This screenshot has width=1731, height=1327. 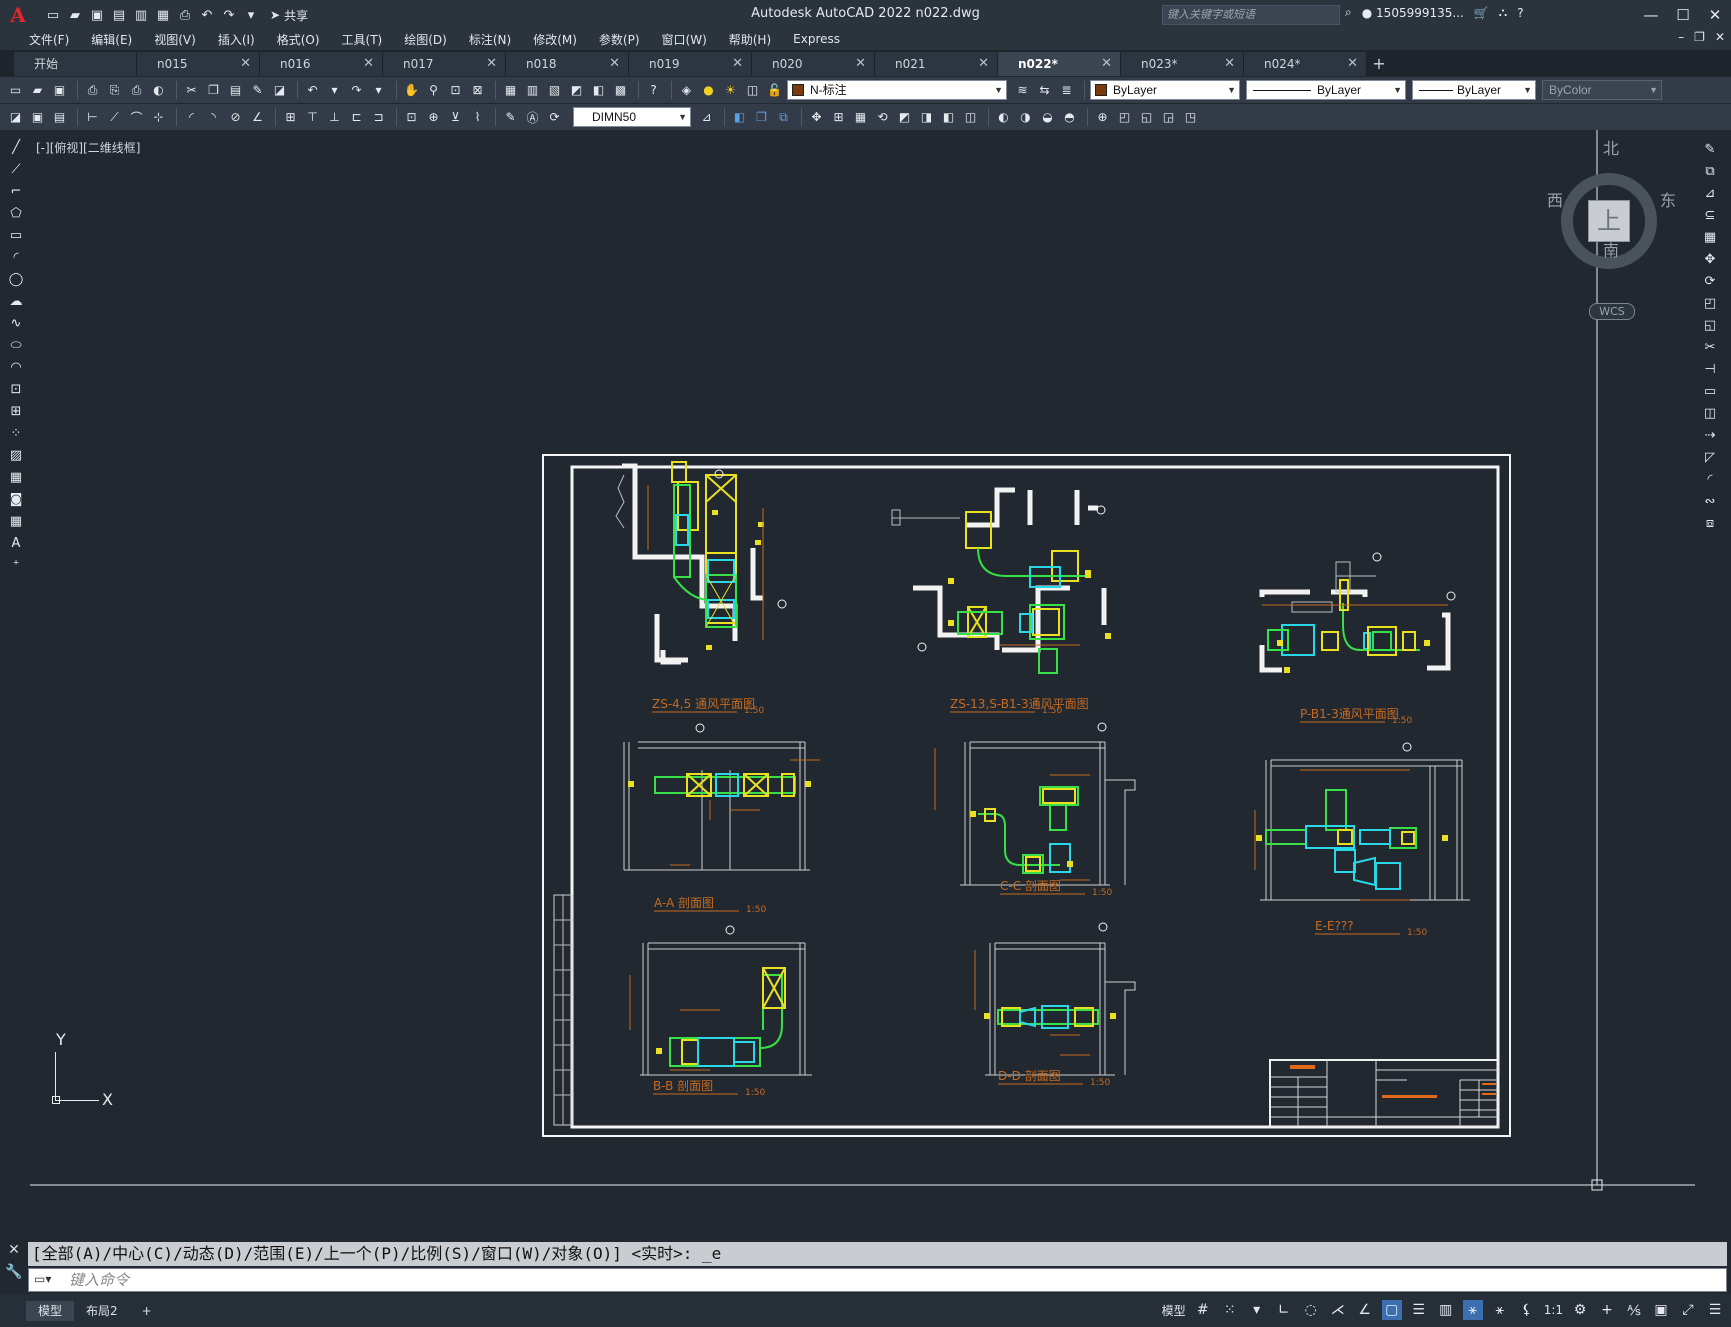 I want to click on grid-icon: #, so click(x=1203, y=1310).